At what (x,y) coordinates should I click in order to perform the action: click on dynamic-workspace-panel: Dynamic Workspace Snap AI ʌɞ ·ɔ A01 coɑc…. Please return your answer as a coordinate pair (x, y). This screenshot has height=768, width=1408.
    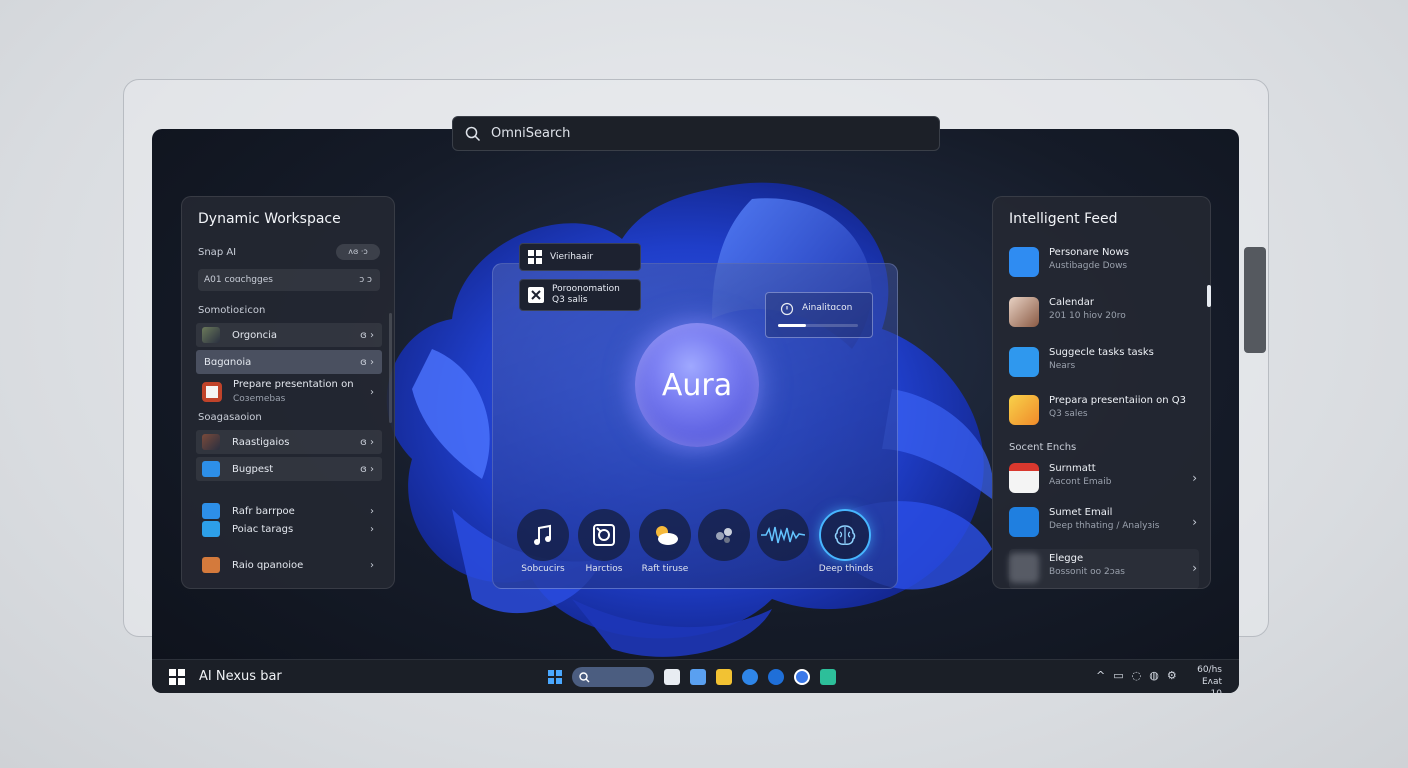
    Looking at the image, I should click on (288, 392).